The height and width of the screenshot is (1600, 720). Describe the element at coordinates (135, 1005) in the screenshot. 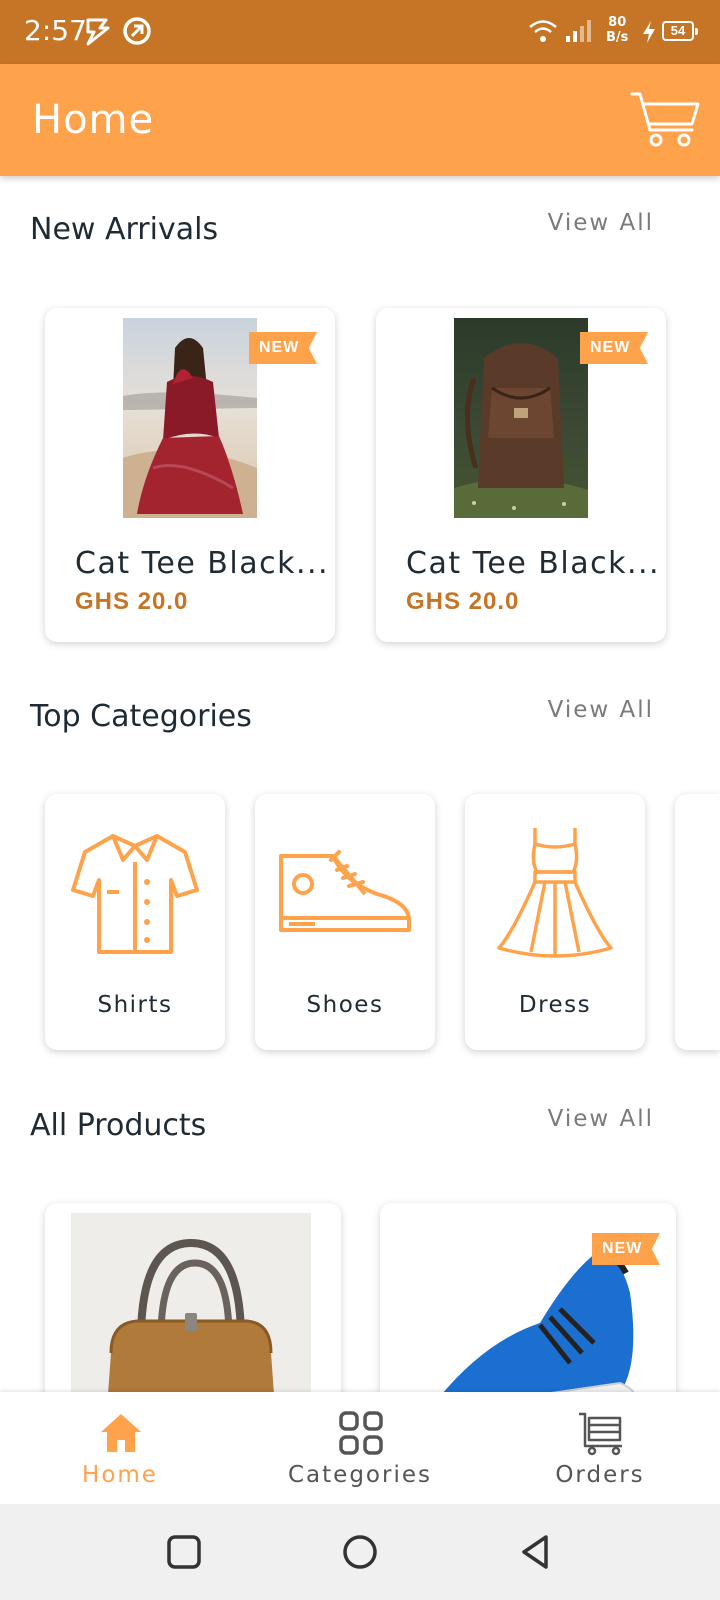

I see `category-label: Shirts` at that location.